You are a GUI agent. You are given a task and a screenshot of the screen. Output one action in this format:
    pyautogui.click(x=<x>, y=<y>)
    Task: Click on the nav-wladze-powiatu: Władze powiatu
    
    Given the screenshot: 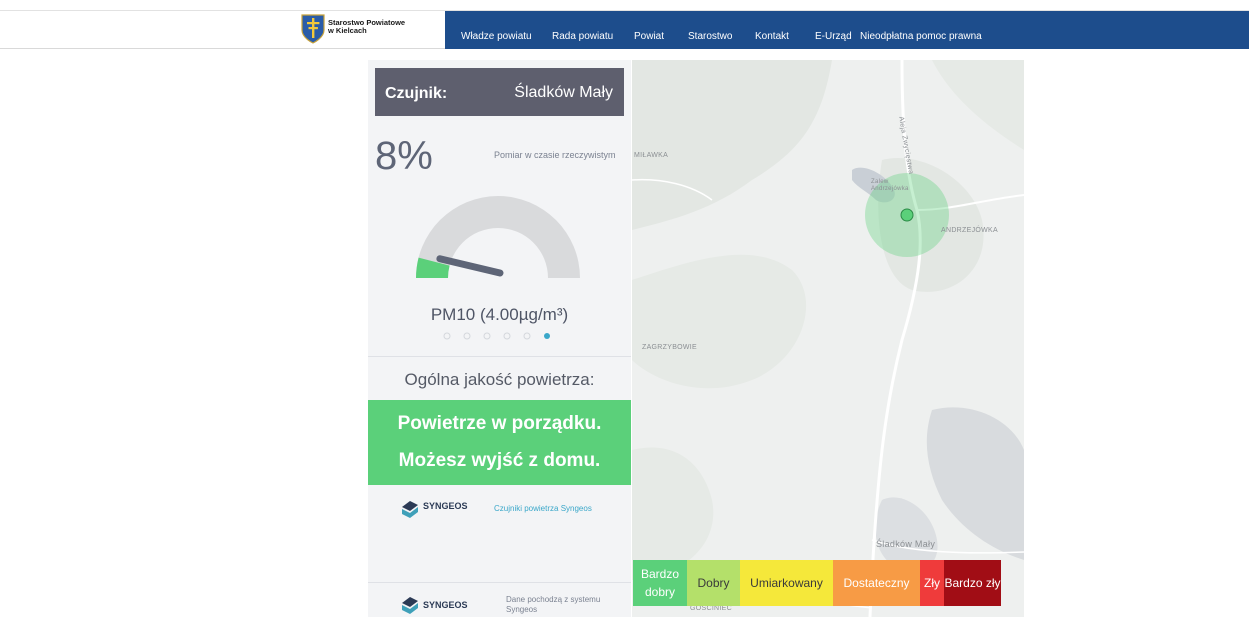 What is the action you would take?
    pyautogui.click(x=496, y=36)
    